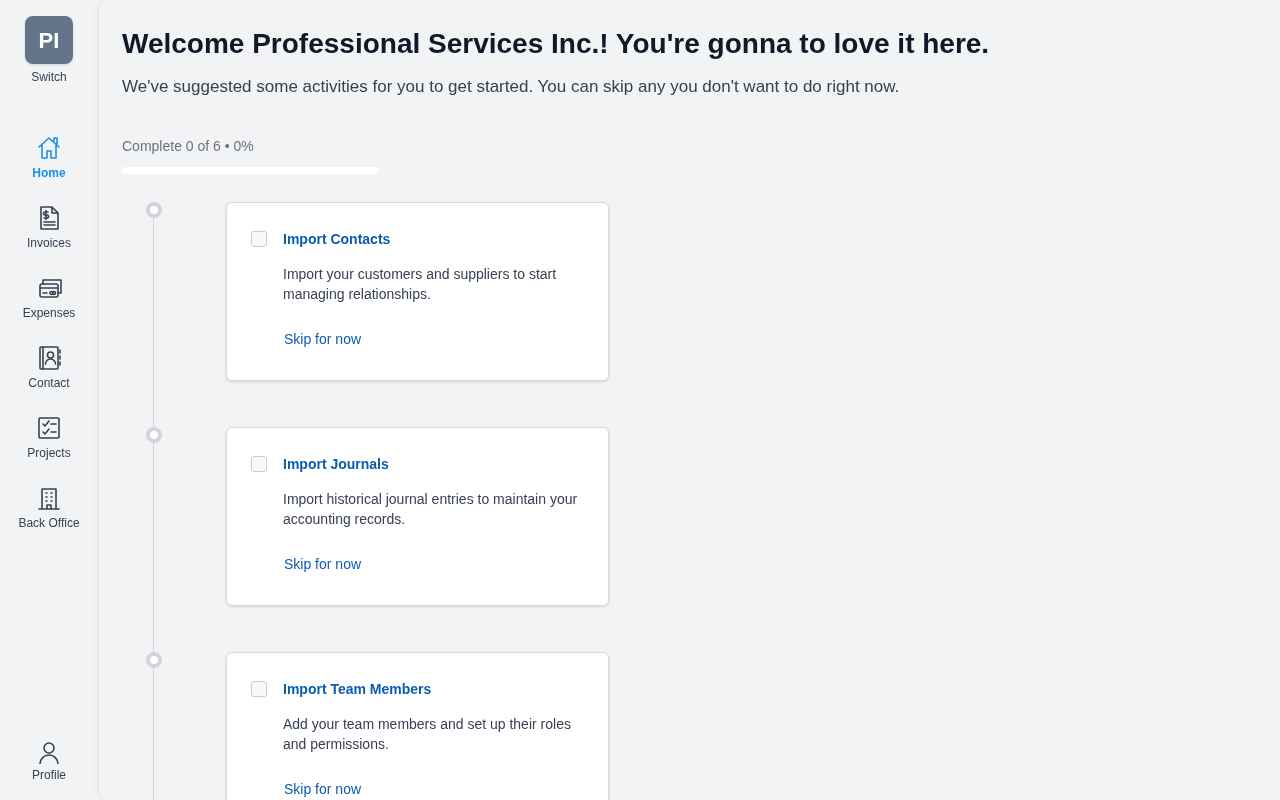 This screenshot has width=1280, height=800. What do you see at coordinates (357, 689) in the screenshot?
I see `task-title: Import Team Members` at bounding box center [357, 689].